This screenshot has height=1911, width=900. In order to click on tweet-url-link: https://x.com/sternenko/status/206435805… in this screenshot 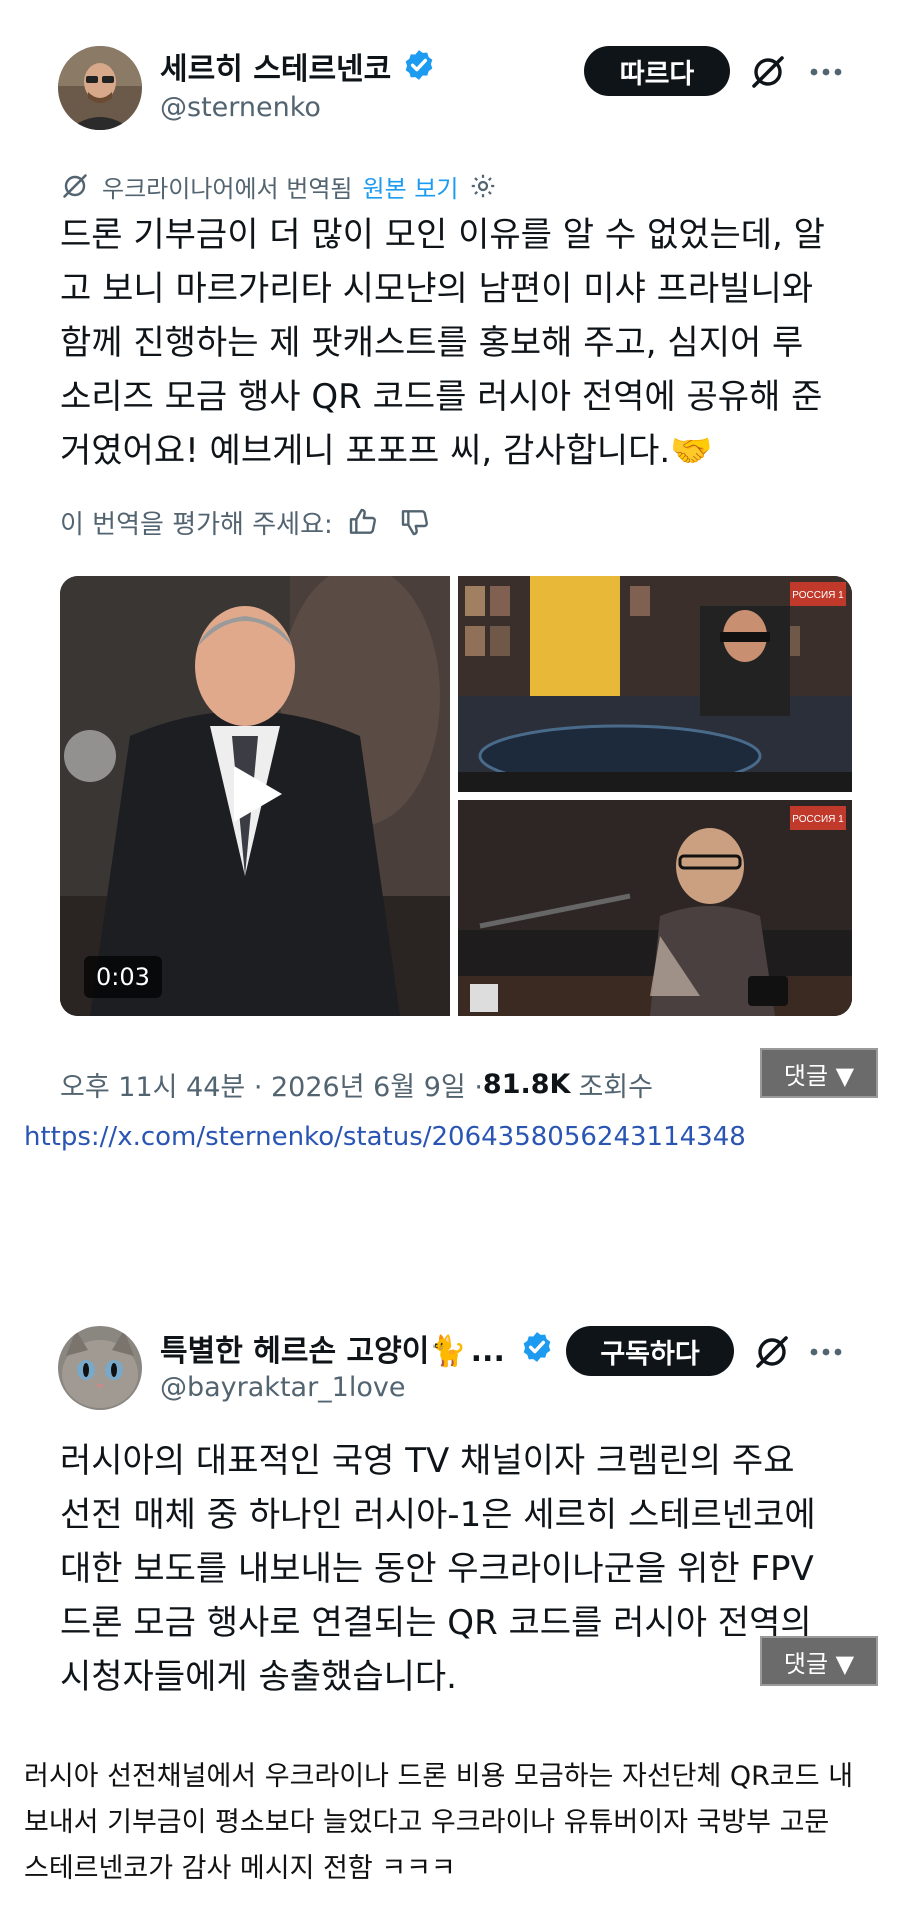, I will do `click(385, 1137)`.